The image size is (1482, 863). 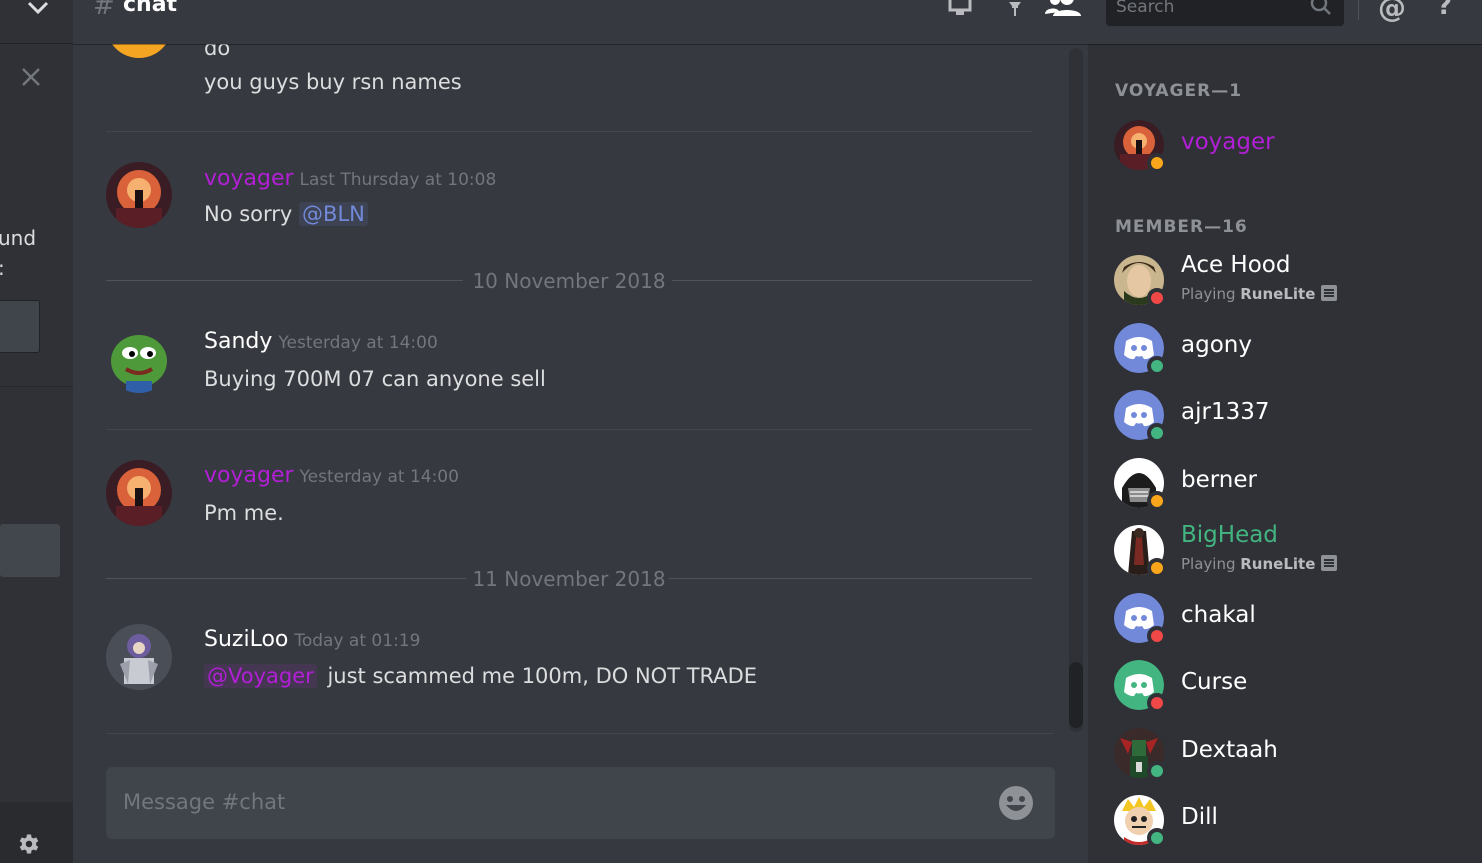 I want to click on timestamp: Today at 01:19, so click(x=357, y=641).